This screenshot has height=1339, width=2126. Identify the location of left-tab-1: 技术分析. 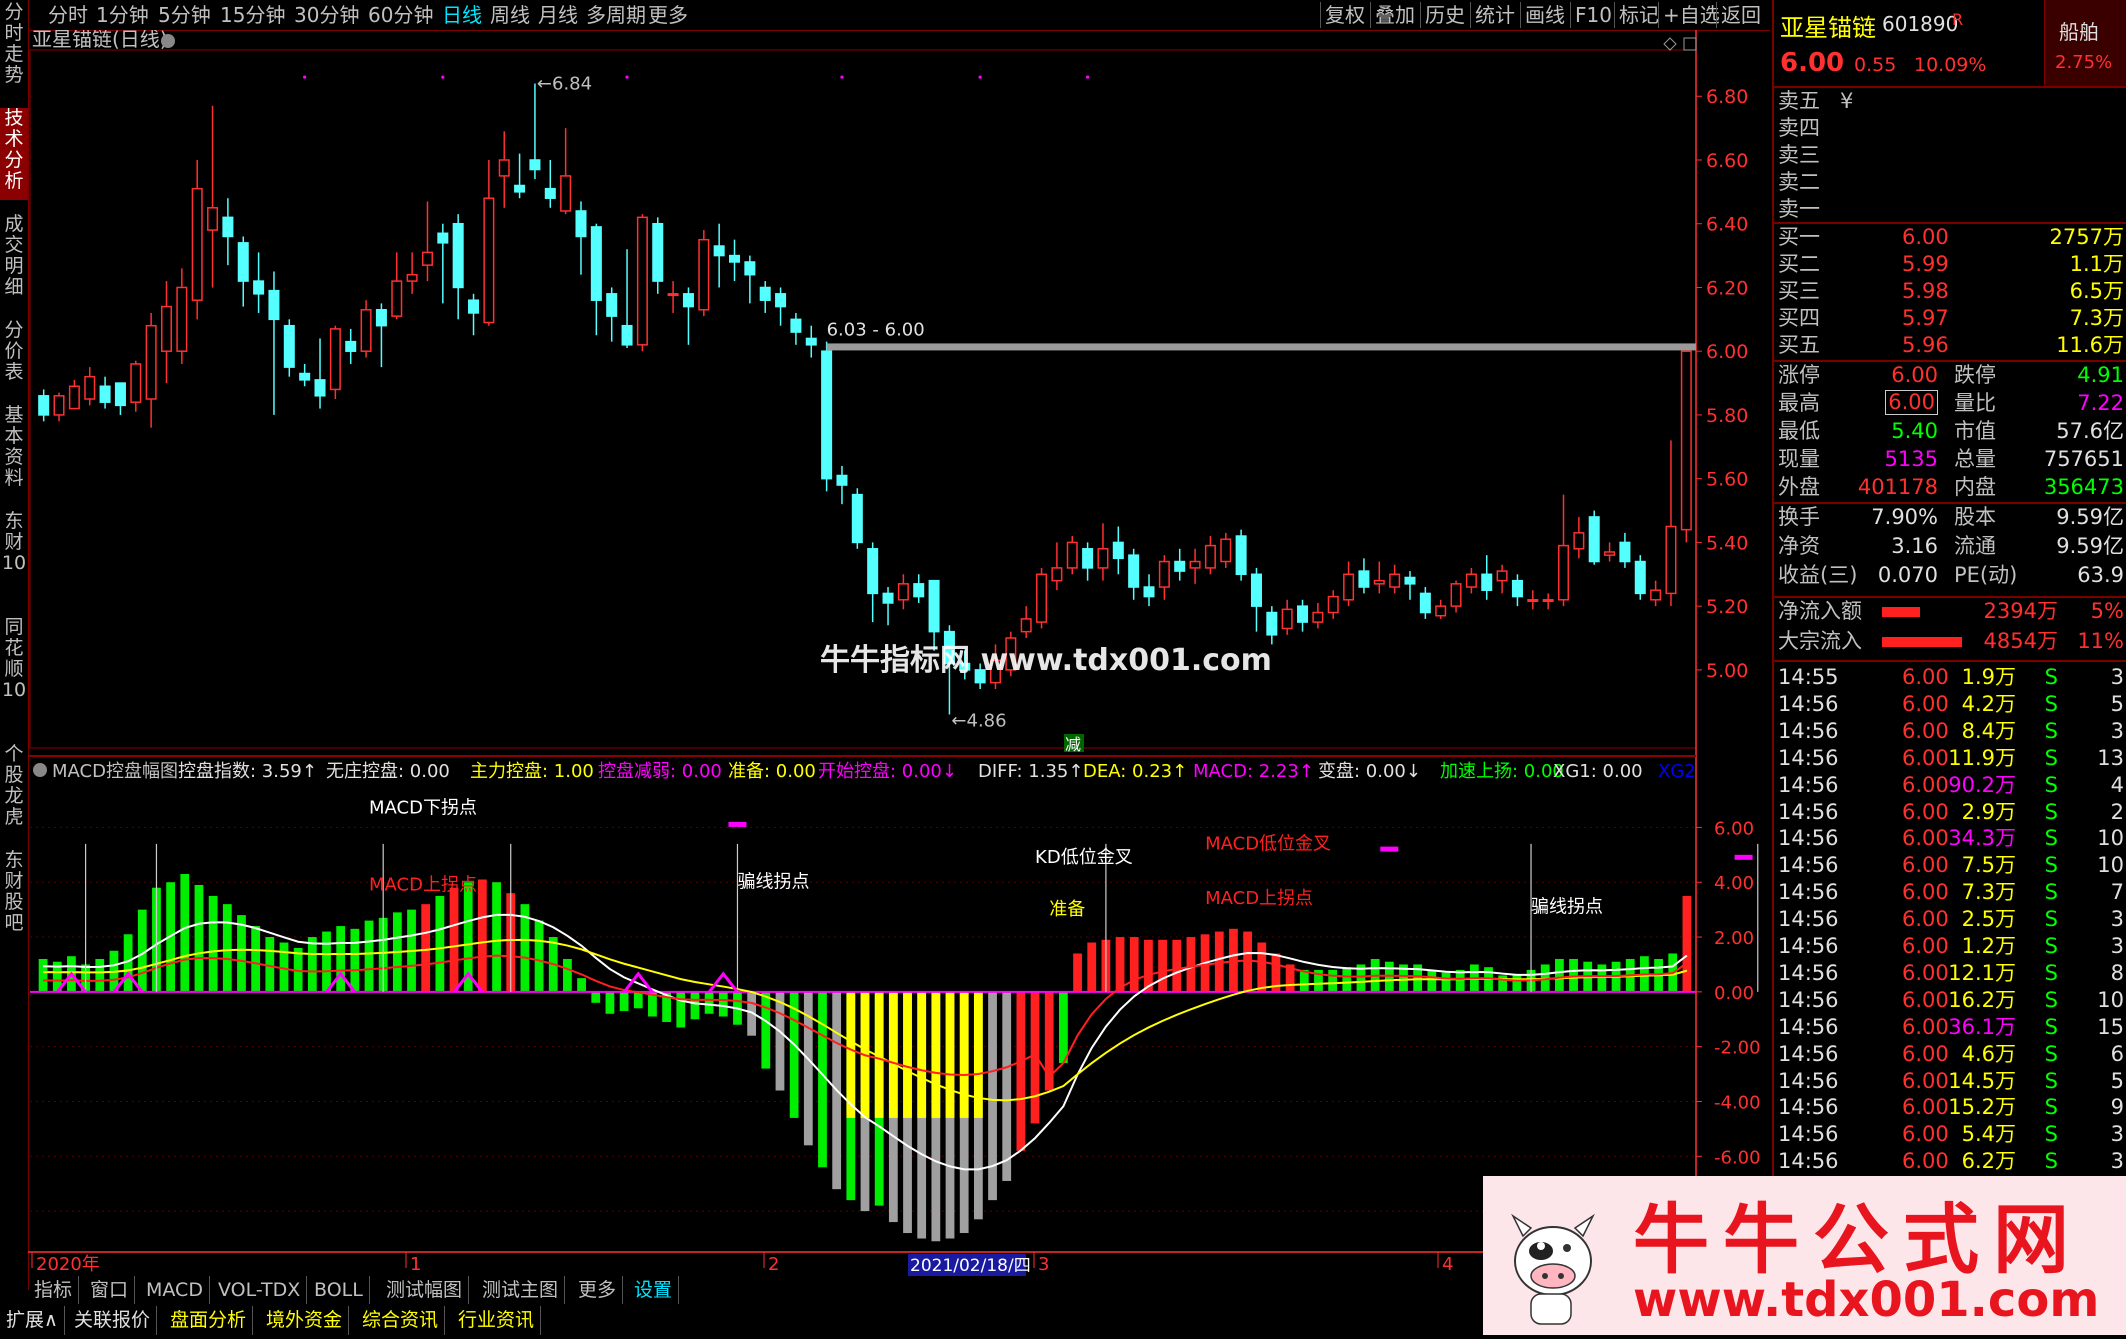
(14, 154).